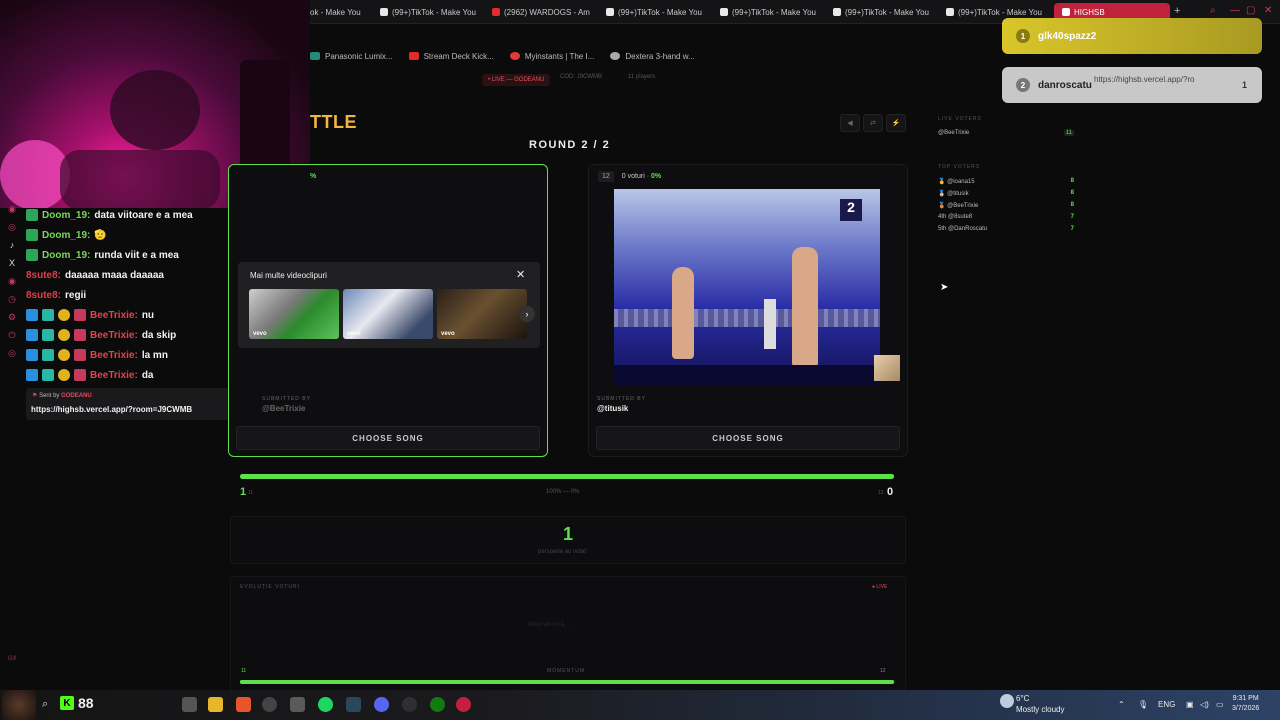 This screenshot has width=1280, height=720. I want to click on voter-score: 8, so click(1072, 205).